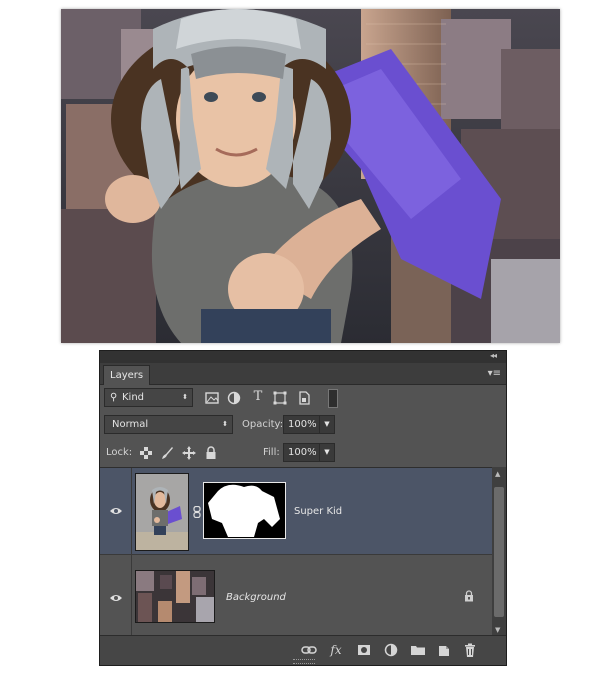 This screenshot has height=676, width=600. I want to click on super-kid-thumbnail-icon, so click(162, 512).